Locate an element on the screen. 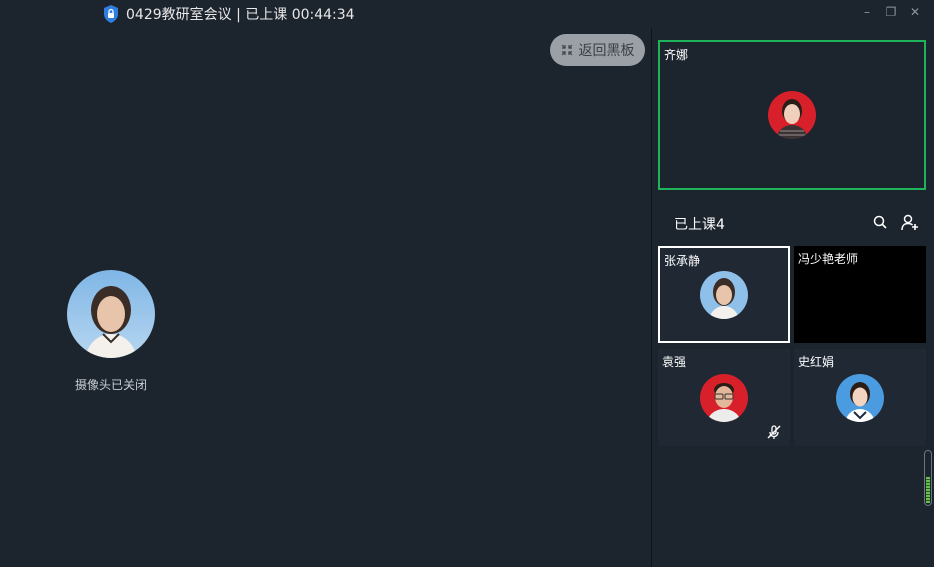  close-button: ✕ is located at coordinates (915, 12).